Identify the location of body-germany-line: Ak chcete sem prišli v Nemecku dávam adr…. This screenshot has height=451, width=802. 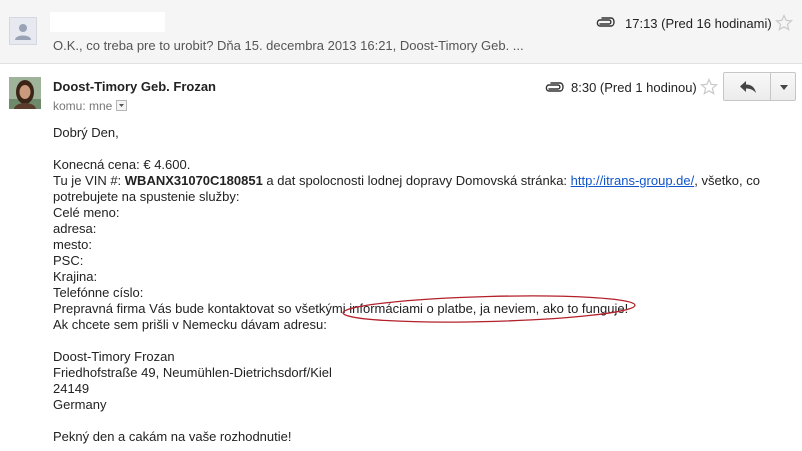
(190, 324).